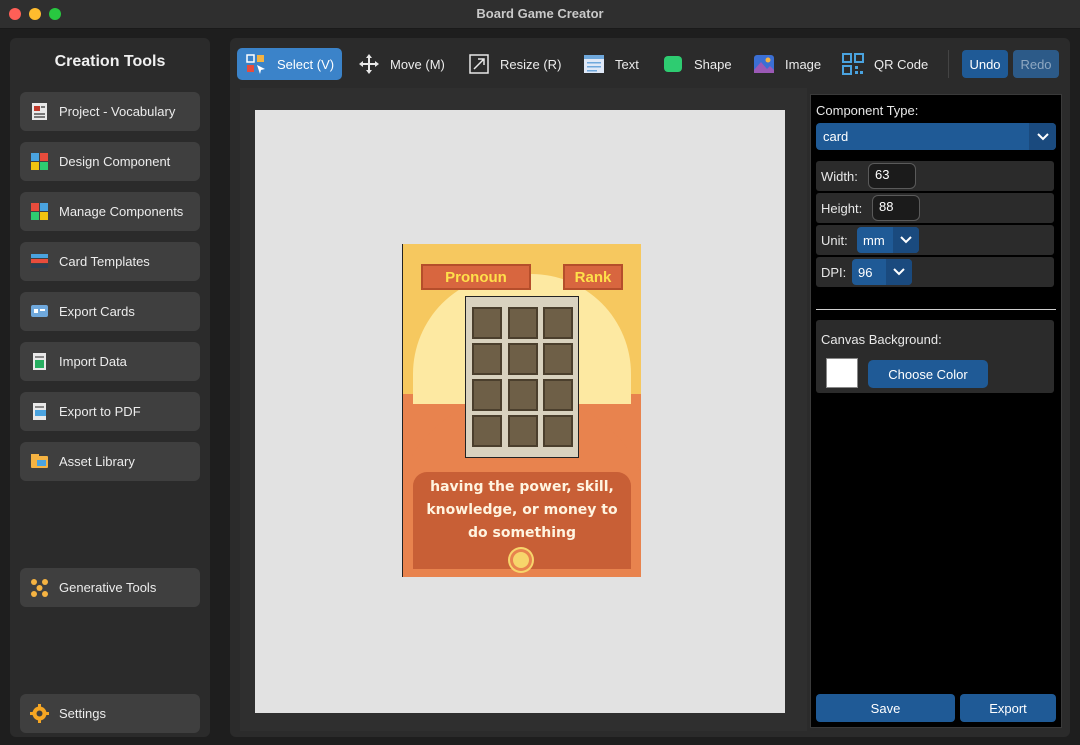  I want to click on unit-row: Unit: mm, so click(935, 240).